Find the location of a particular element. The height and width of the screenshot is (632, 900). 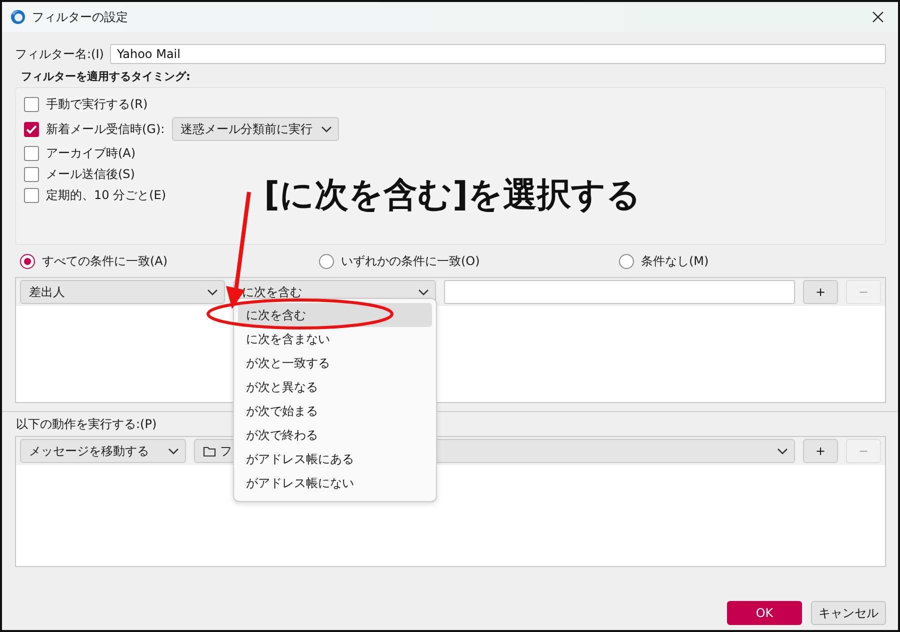

action-select: メッセージを移動する is located at coordinates (103, 451).